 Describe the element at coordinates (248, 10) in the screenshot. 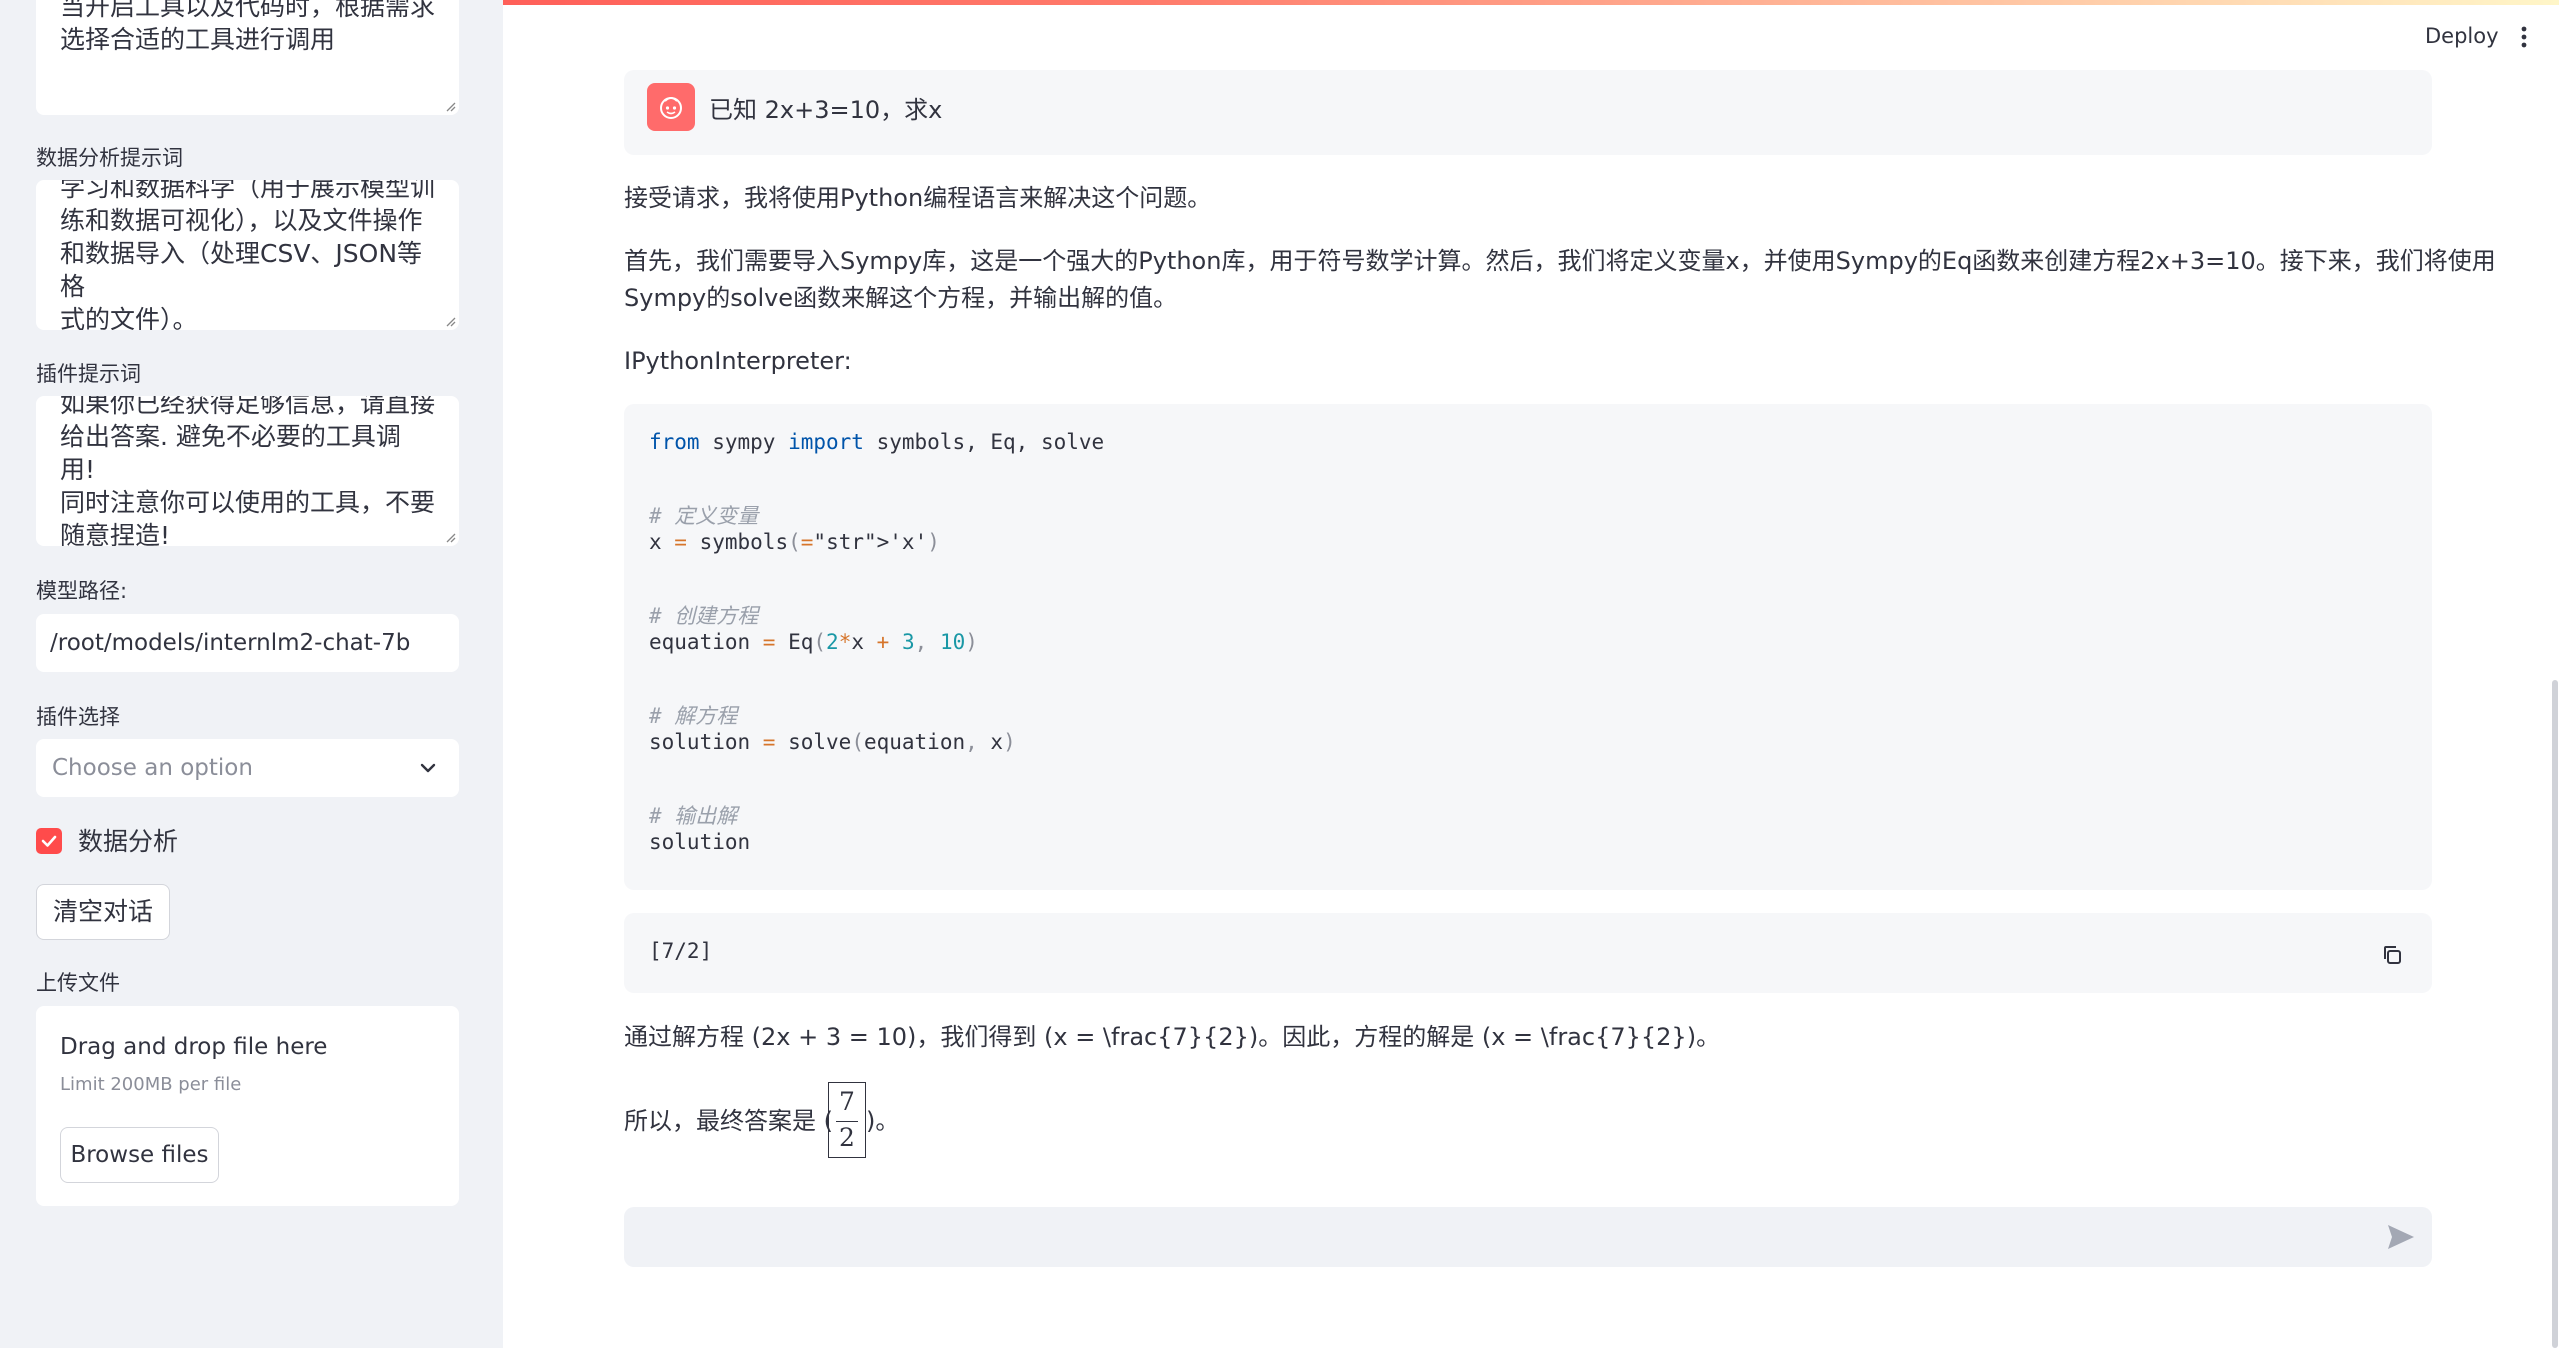

I see `system-prompt-line: 当开启工具以及代码时，根据需求` at that location.